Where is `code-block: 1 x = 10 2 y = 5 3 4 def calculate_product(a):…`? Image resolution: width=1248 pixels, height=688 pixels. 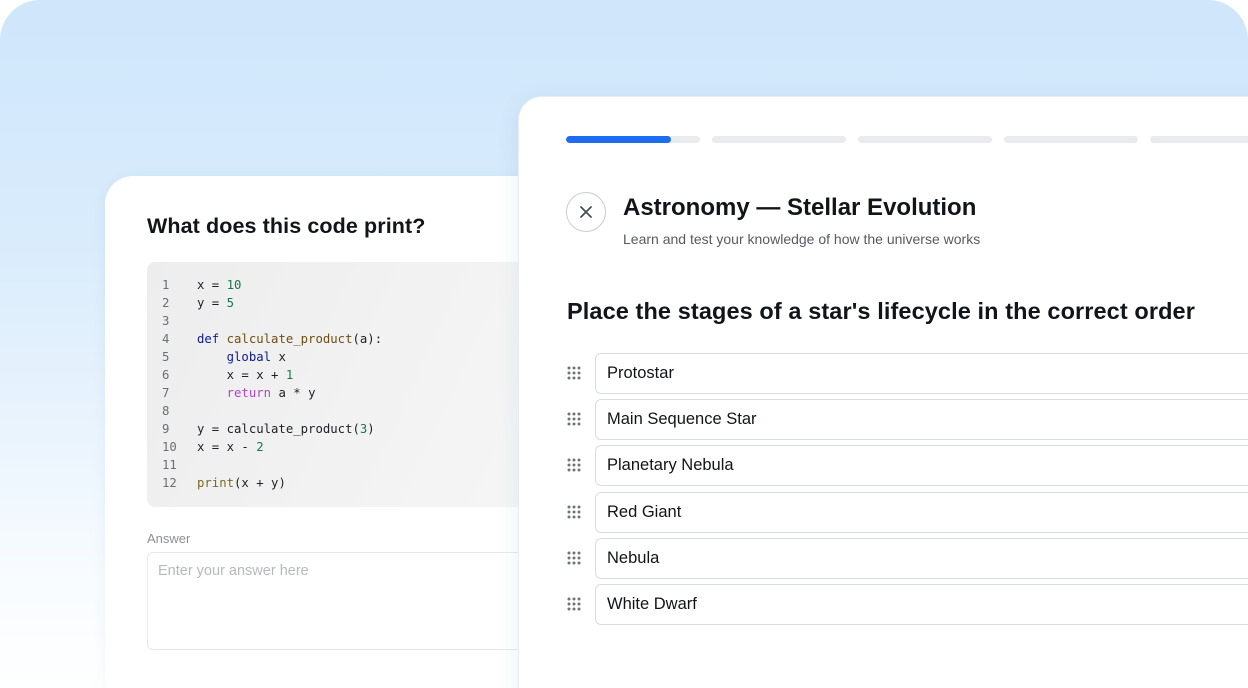
code-block: 1 x = 10 2 y = 5 3 4 def calculate_product(a):… is located at coordinates (347, 384).